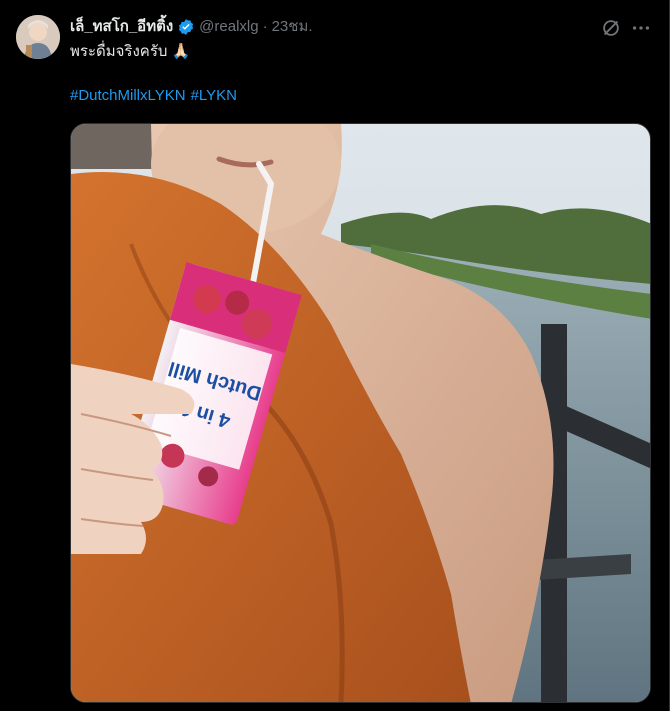 This screenshot has height=711, width=670. I want to click on tweet-text: พระดื่มจริงครับ 🙏🏻, so click(130, 51).